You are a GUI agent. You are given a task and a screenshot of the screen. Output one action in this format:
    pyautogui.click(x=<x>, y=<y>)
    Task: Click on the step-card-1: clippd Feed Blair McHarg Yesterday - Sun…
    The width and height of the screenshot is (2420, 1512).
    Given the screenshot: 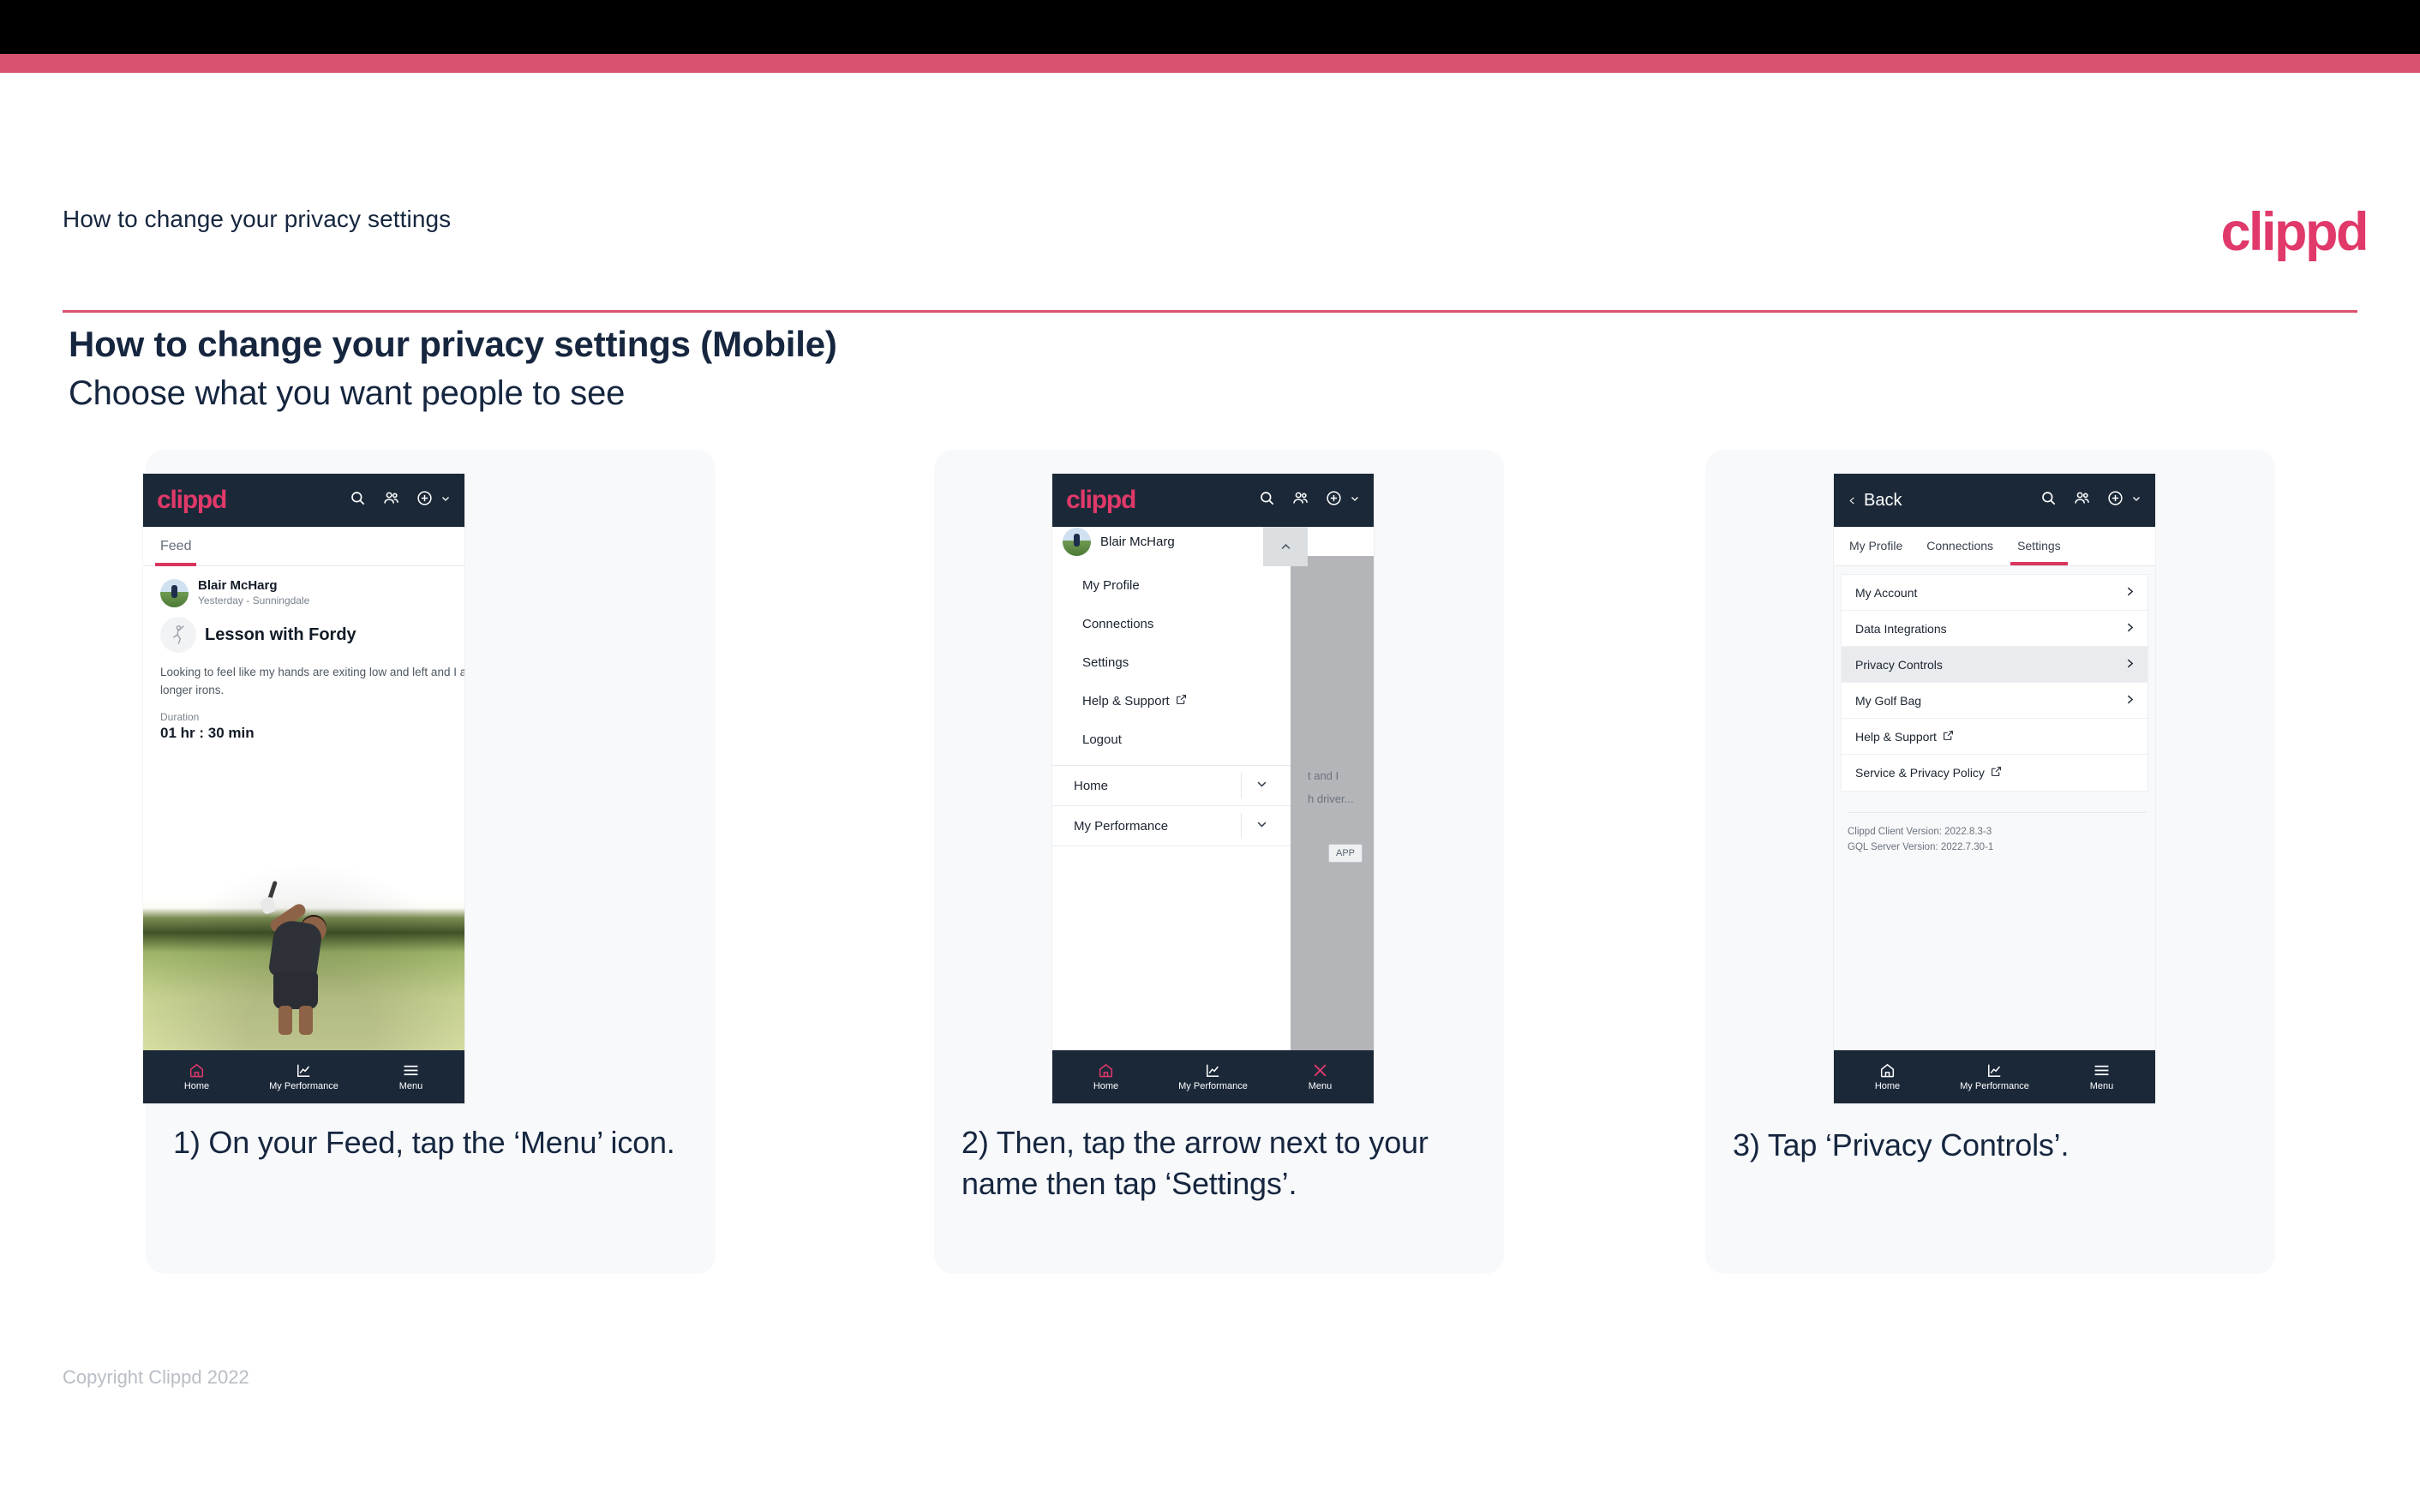 What is the action you would take?
    pyautogui.click(x=430, y=862)
    